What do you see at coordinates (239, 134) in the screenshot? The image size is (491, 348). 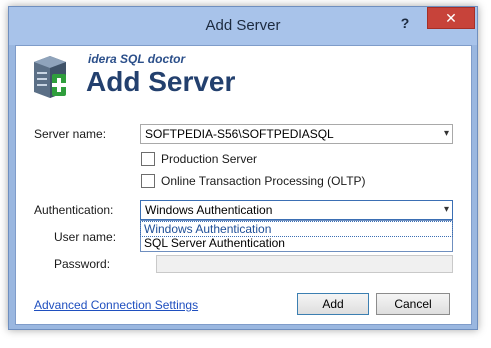 I see `server-name-value: SOFTPEDIA-S56\SOFTPEDIASQL` at bounding box center [239, 134].